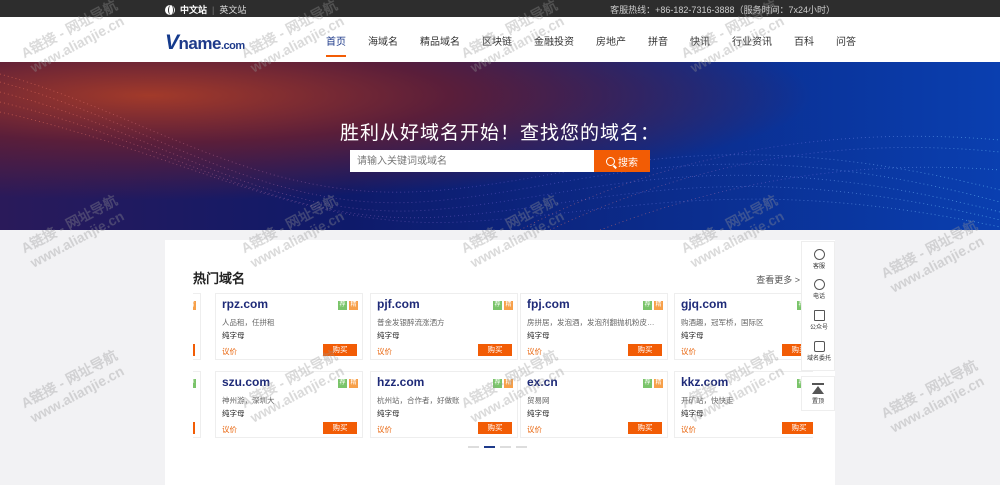  Describe the element at coordinates (804, 40) in the screenshot. I see `nav-item-wiki: 百科` at that location.